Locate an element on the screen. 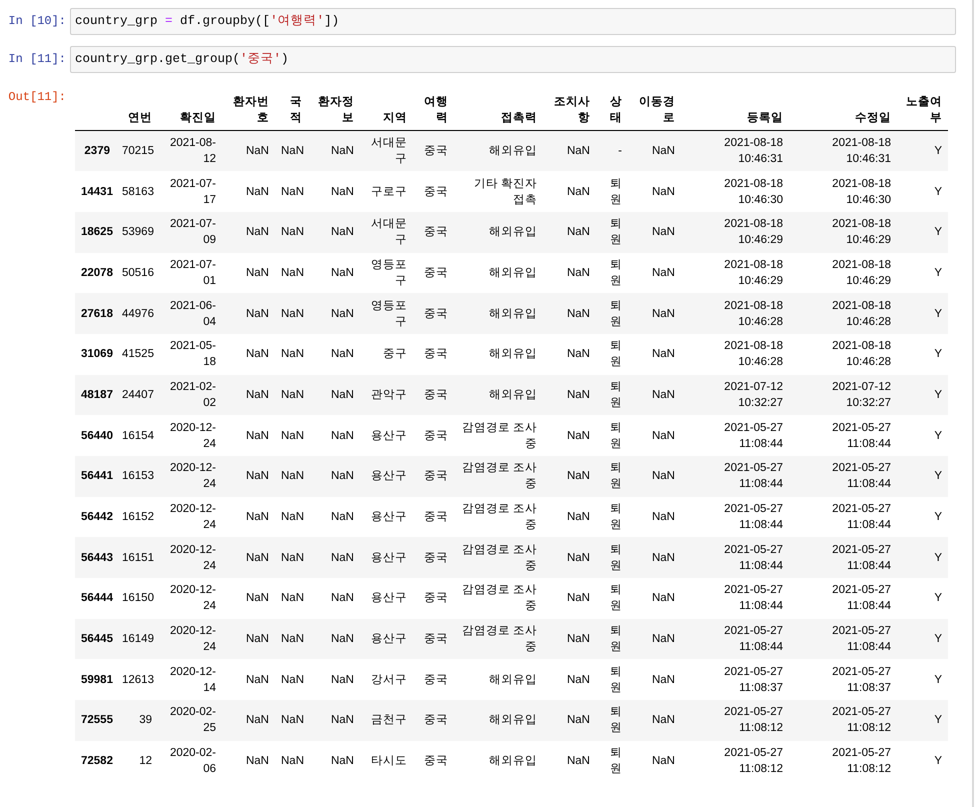  row-index: 14431 is located at coordinates (95, 191).